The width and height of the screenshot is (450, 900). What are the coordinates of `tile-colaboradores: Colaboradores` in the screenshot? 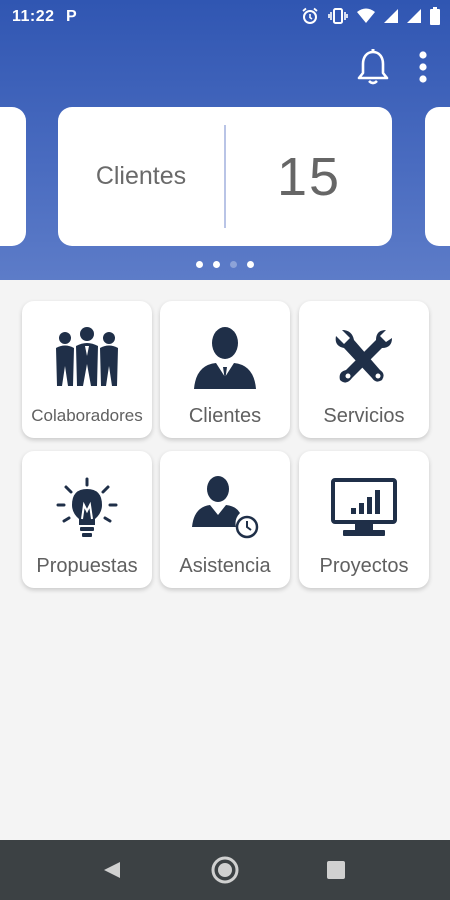 It's located at (87, 369).